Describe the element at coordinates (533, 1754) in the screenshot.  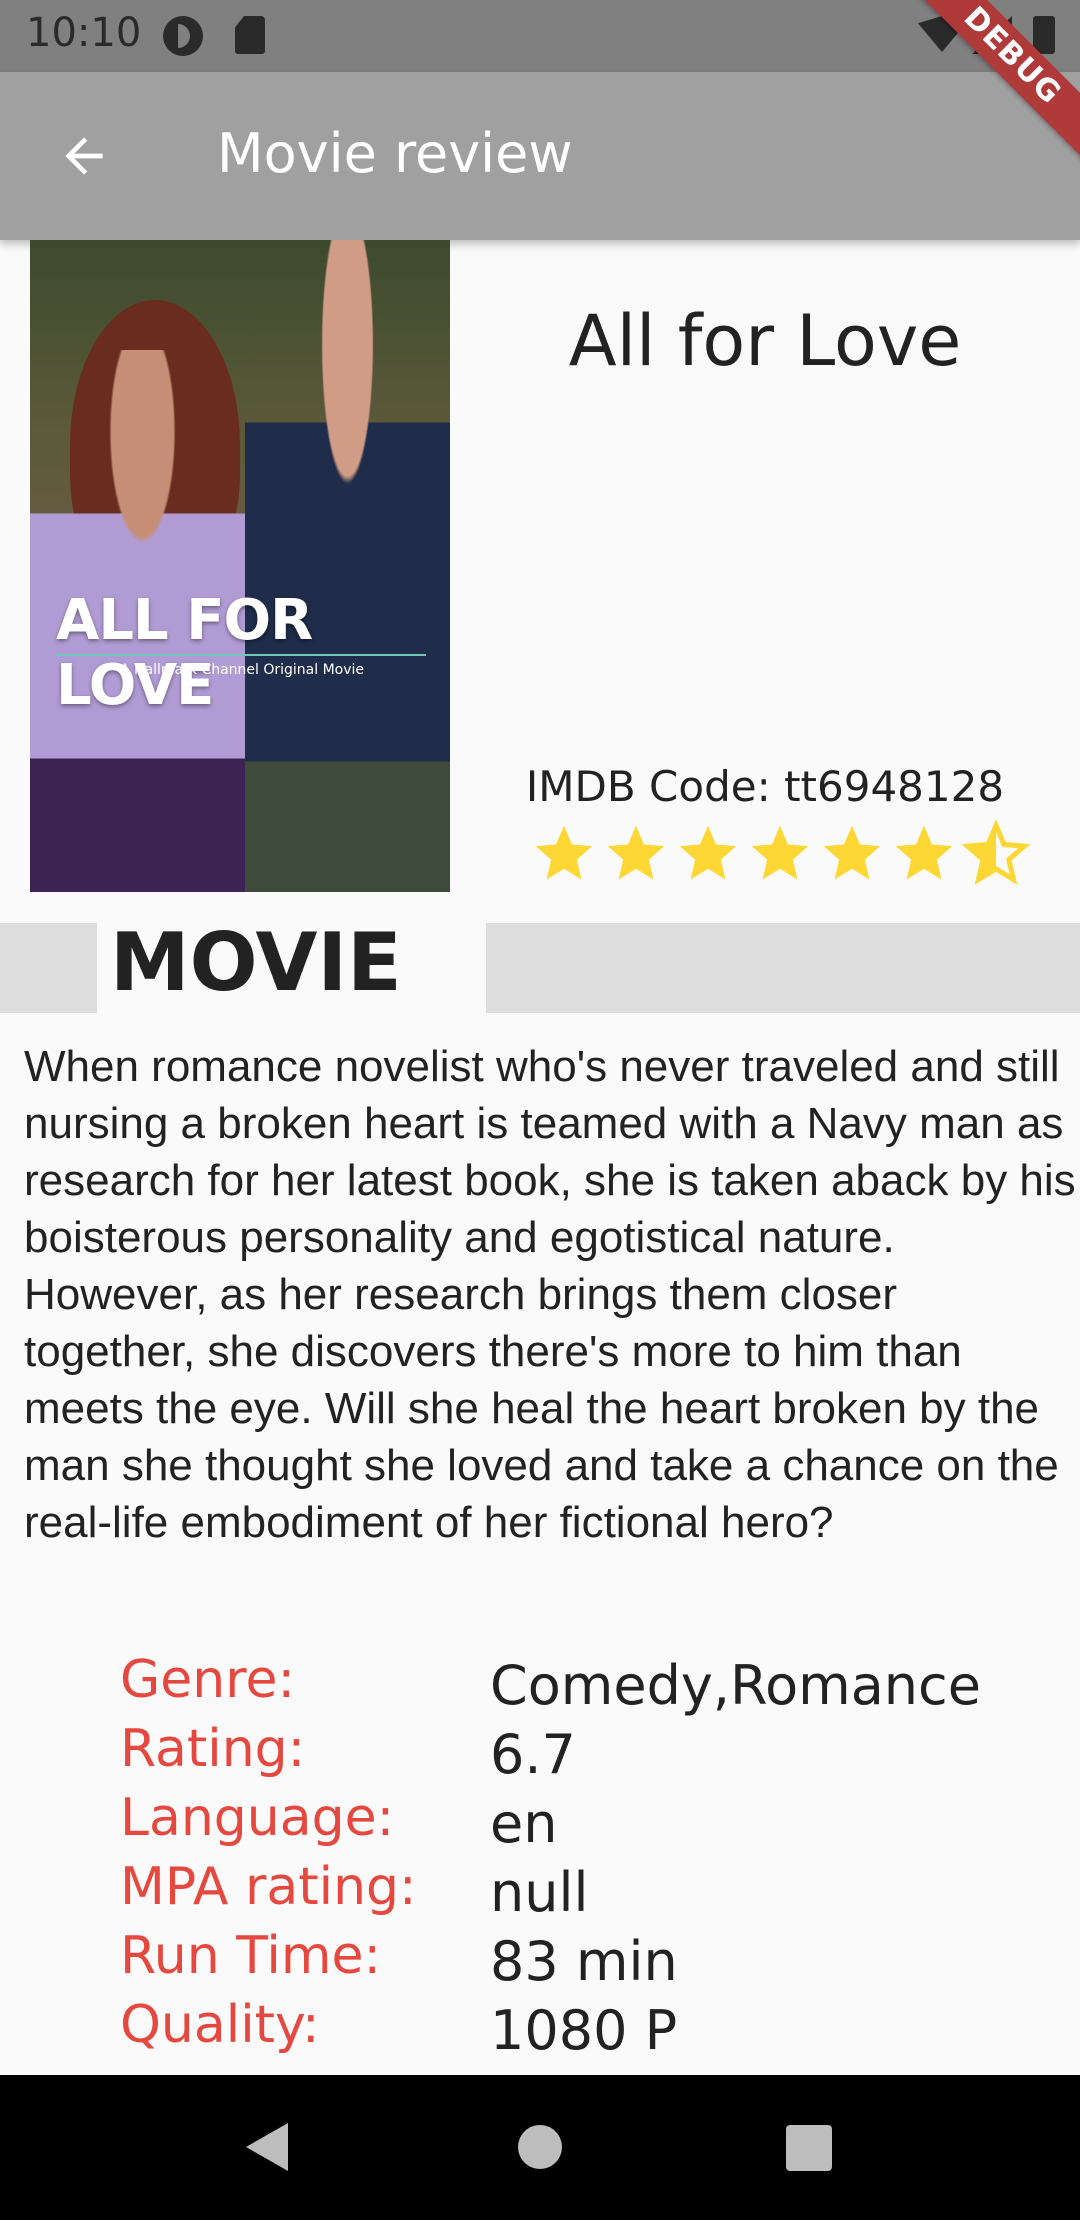
I see `detail-value: 6.7` at that location.